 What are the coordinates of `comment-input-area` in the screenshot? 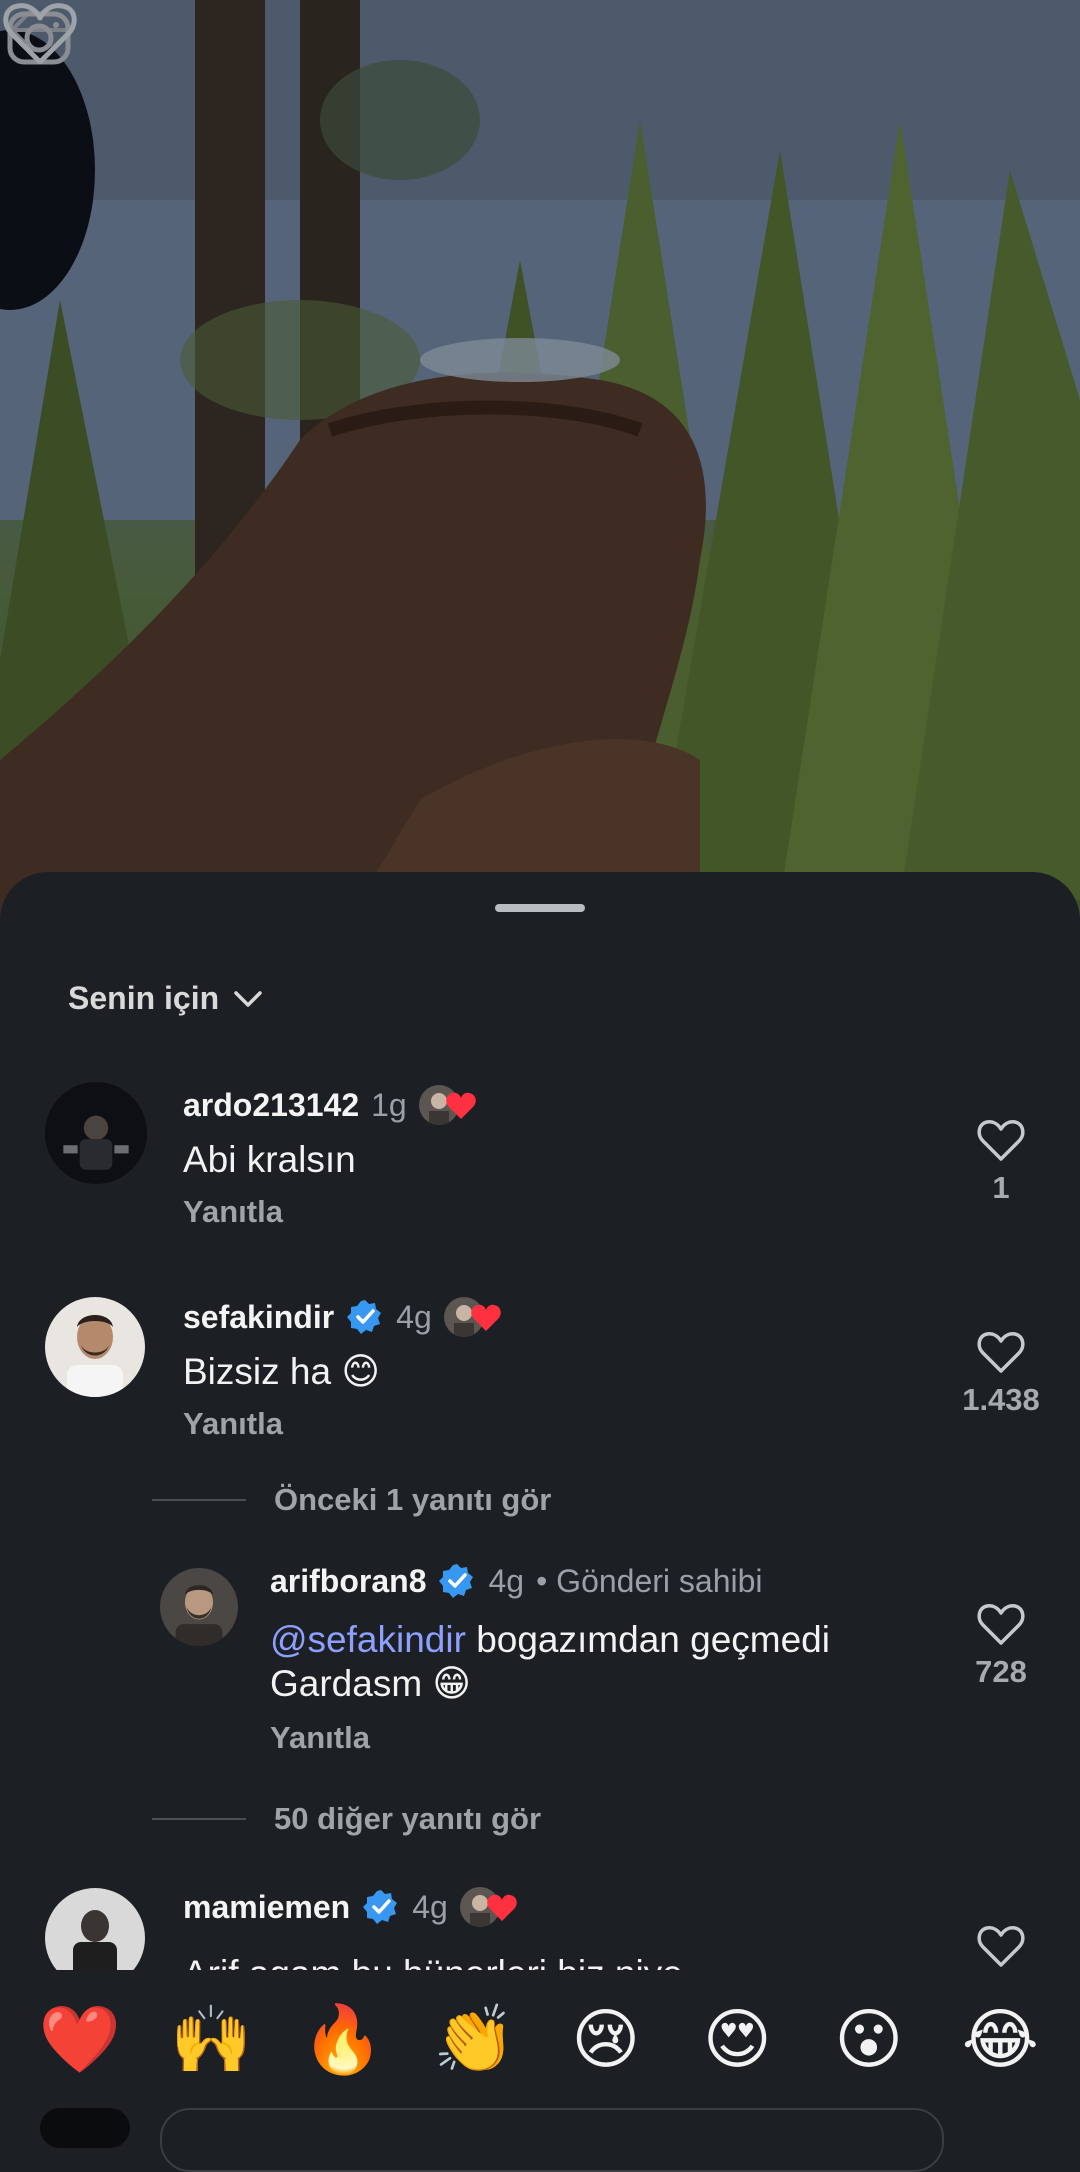 It's located at (540, 2136).